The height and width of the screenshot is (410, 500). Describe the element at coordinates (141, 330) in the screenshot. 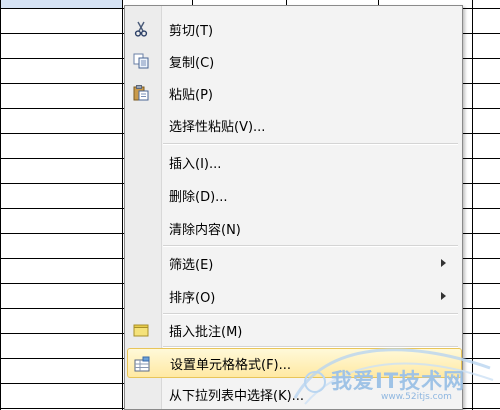

I see `comment-icon` at that location.